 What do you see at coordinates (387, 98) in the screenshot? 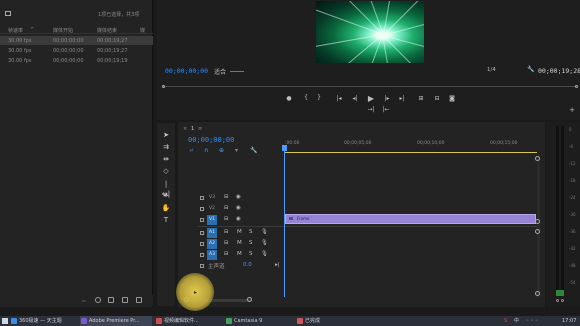
I see `step-forward-icon: |▸` at bounding box center [387, 98].